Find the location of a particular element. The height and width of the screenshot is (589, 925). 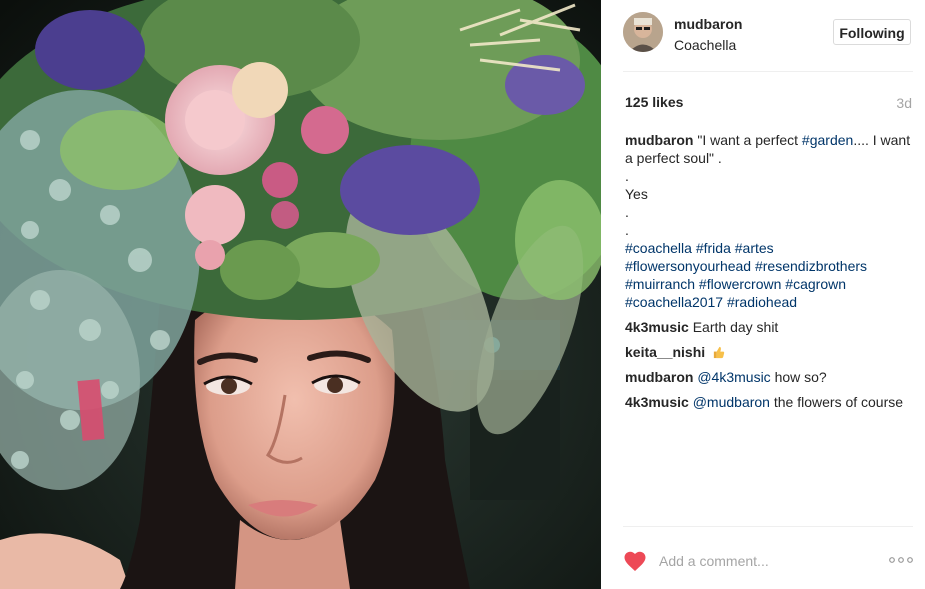

comment-item: 4k3music Earth day shit is located at coordinates (769, 327).